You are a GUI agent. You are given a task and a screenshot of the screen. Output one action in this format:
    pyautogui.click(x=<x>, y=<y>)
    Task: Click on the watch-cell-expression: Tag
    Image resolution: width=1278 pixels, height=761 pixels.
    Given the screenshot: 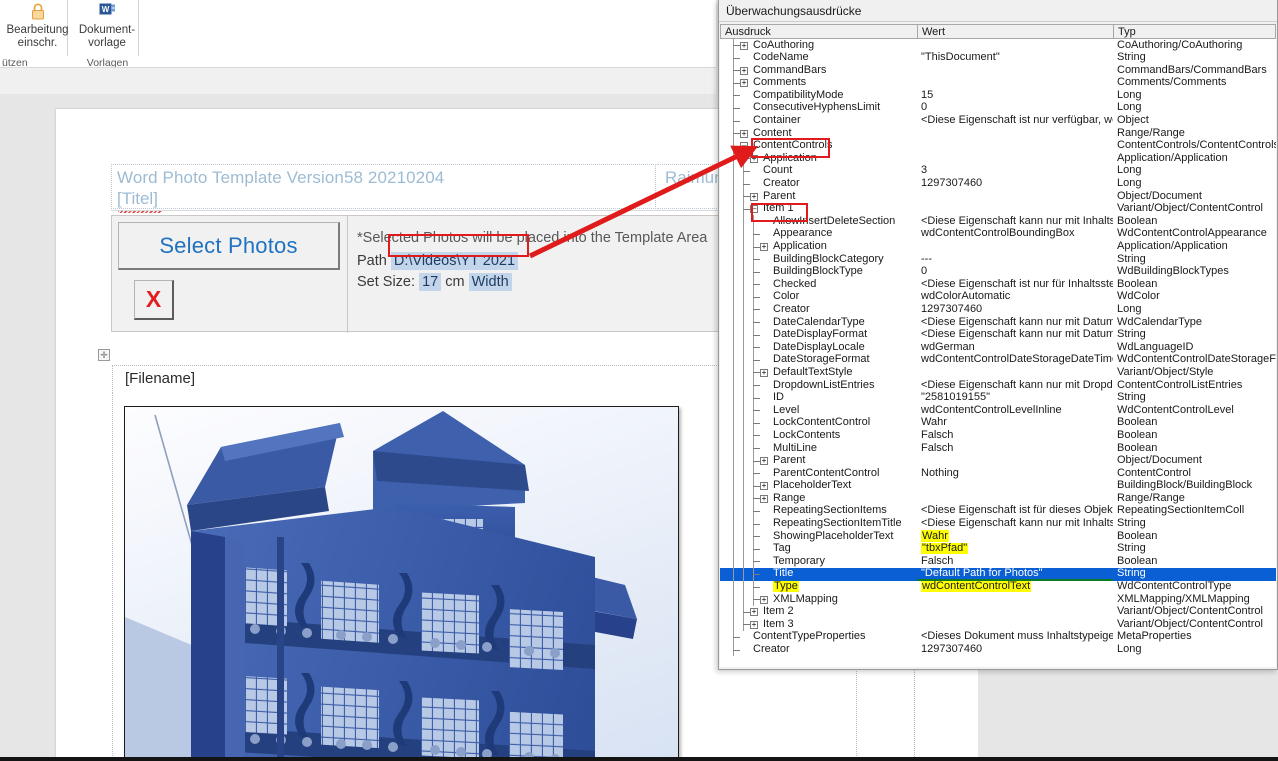 What is the action you would take?
    pyautogui.click(x=818, y=549)
    